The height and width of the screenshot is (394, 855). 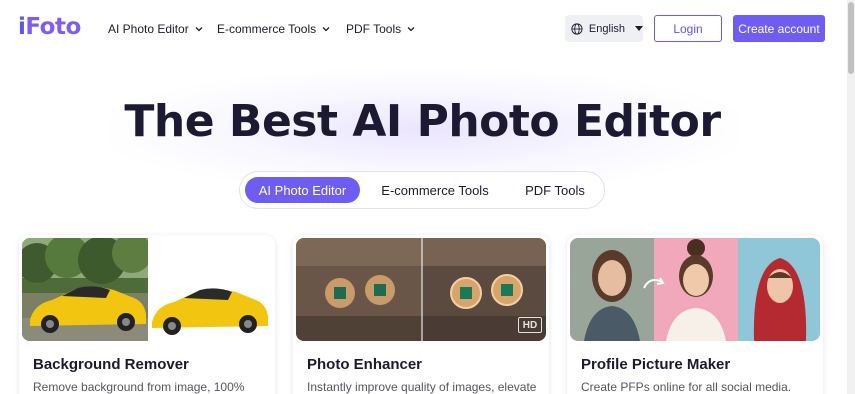 I want to click on nav-ai-photo-editor: AI Photo Editor, so click(x=155, y=29).